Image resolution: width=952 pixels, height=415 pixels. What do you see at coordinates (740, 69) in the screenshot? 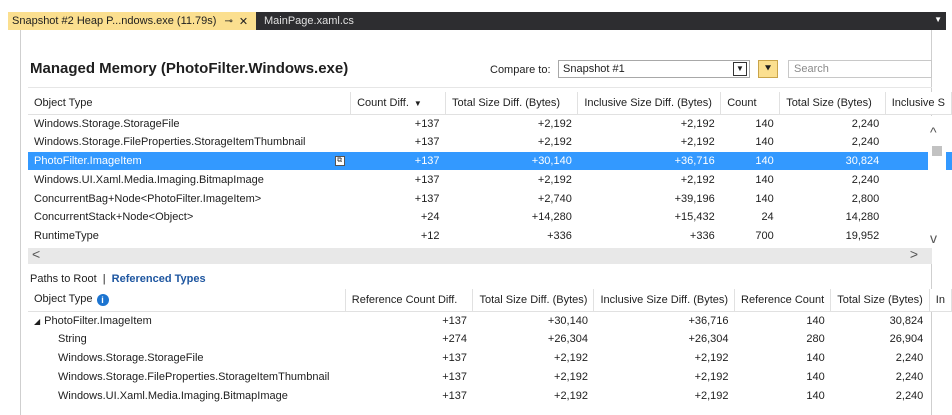
I see `chevron-down-icon: ▼` at bounding box center [740, 69].